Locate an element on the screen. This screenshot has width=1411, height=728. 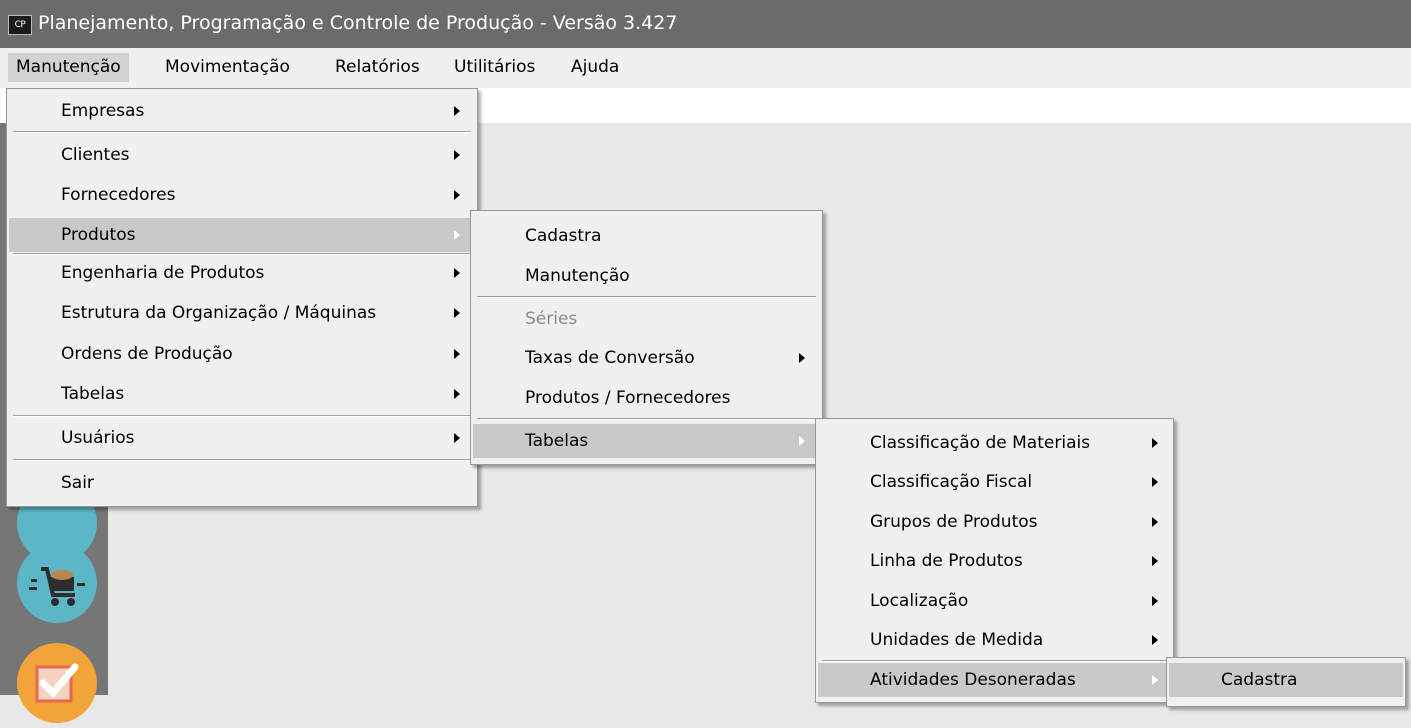
menu-item-clientes: Clientes is located at coordinates (242, 155).